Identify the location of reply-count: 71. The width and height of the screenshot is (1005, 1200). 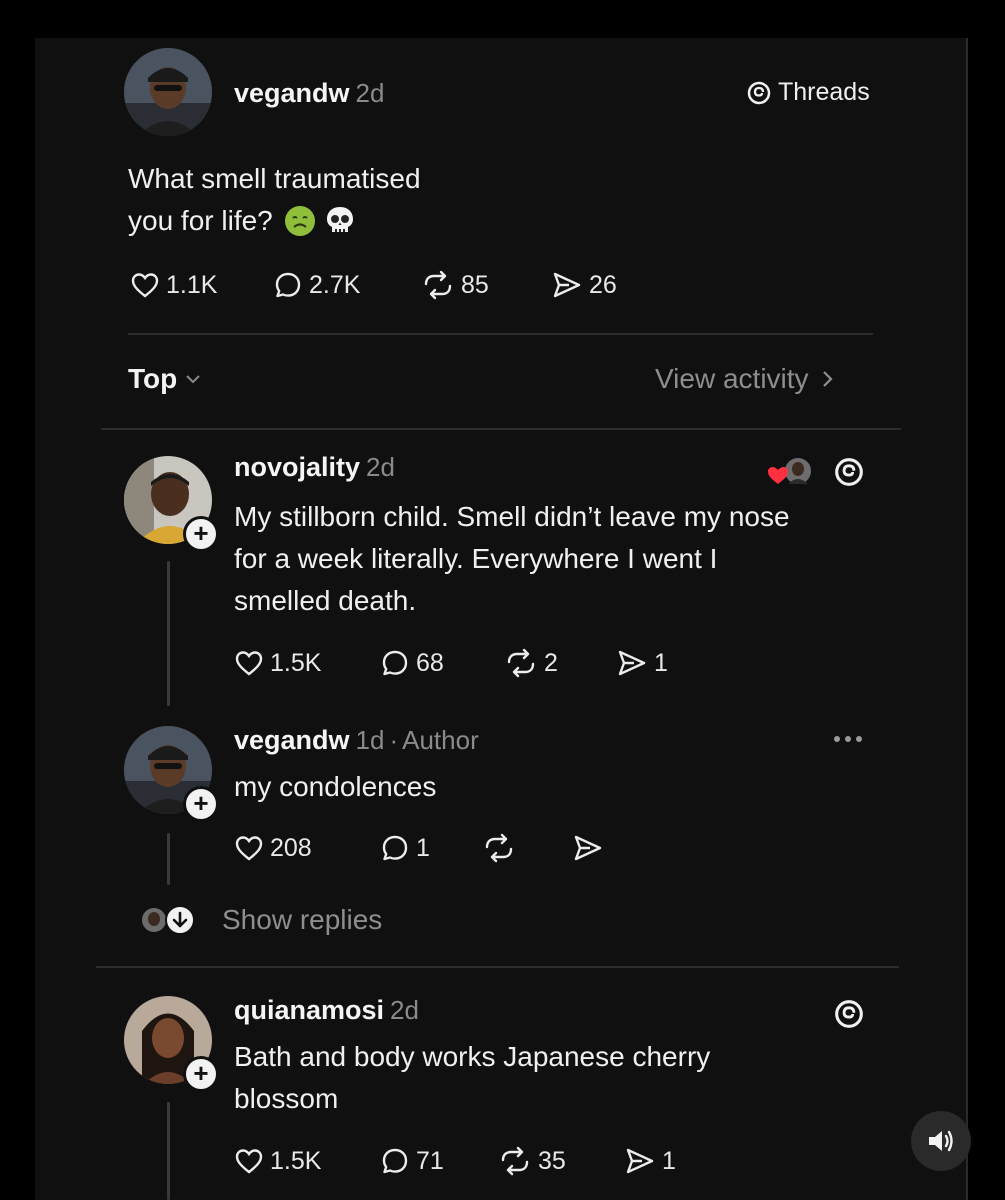
(430, 1160).